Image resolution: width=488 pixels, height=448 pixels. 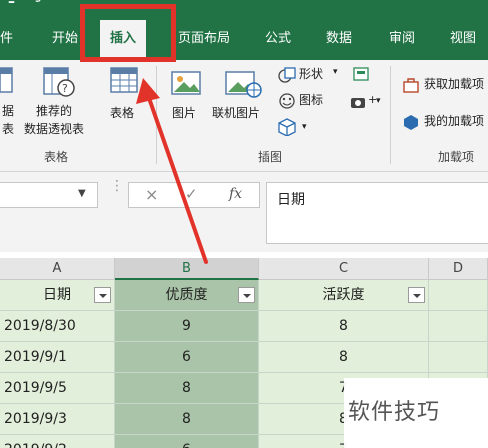 I want to click on shapes-dropdown-icon: ▾, so click(x=335, y=72).